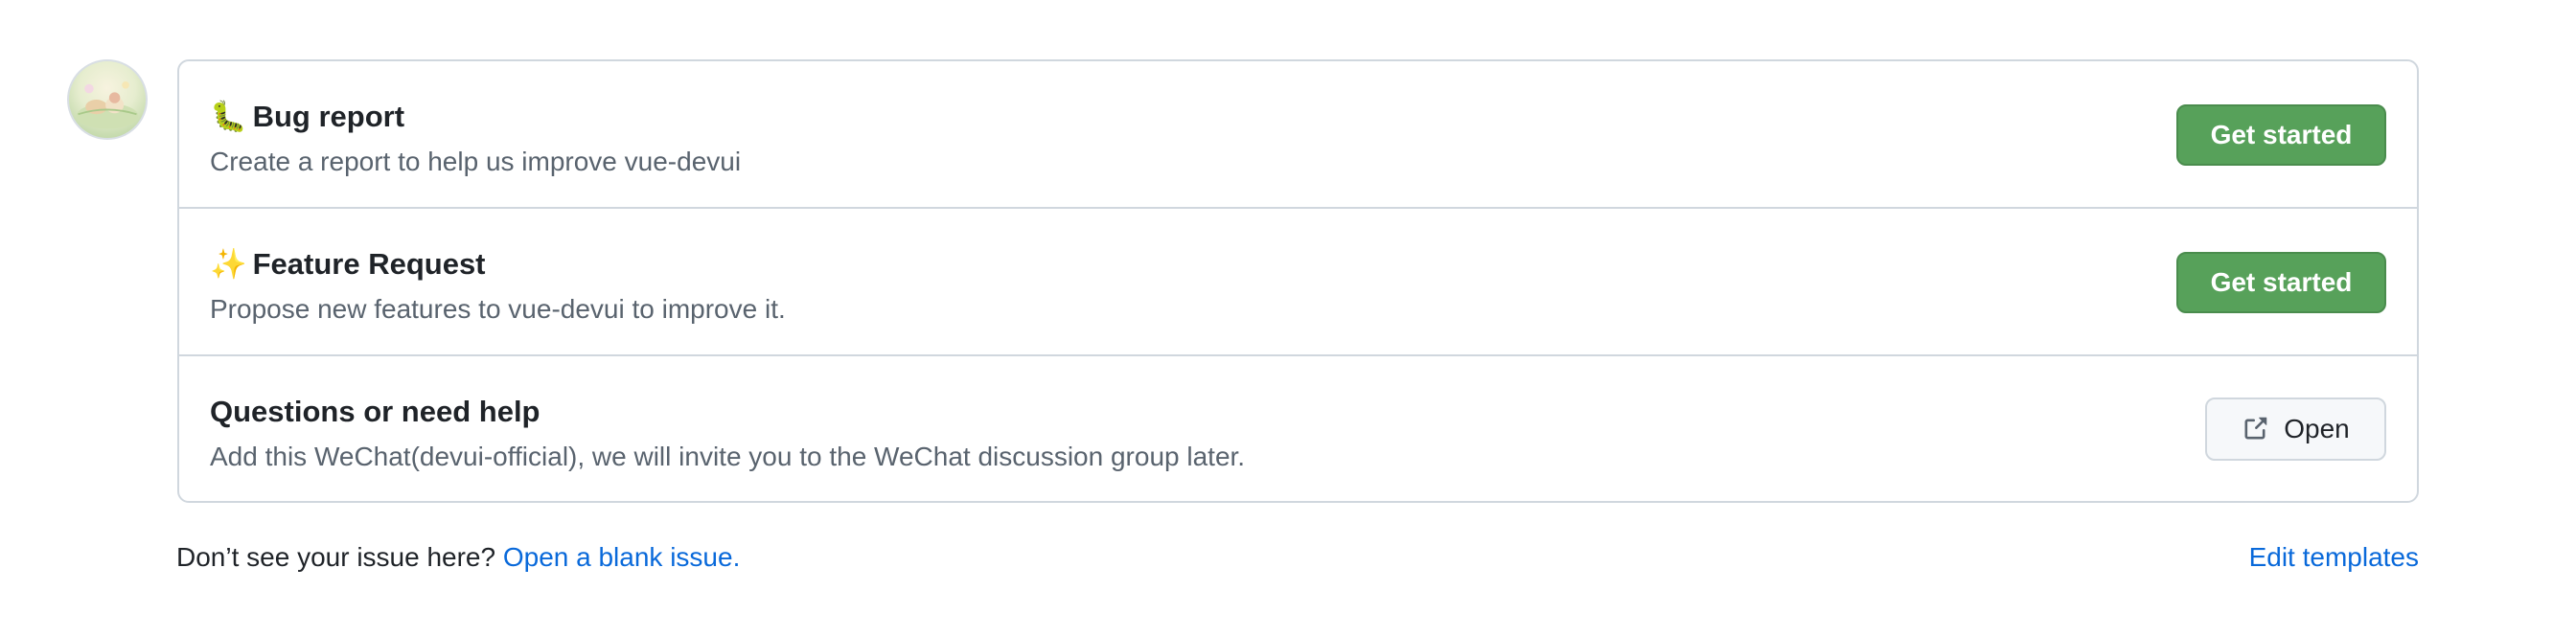 This screenshot has height=636, width=2576. What do you see at coordinates (328, 116) in the screenshot?
I see `template-title-text: Bug report` at bounding box center [328, 116].